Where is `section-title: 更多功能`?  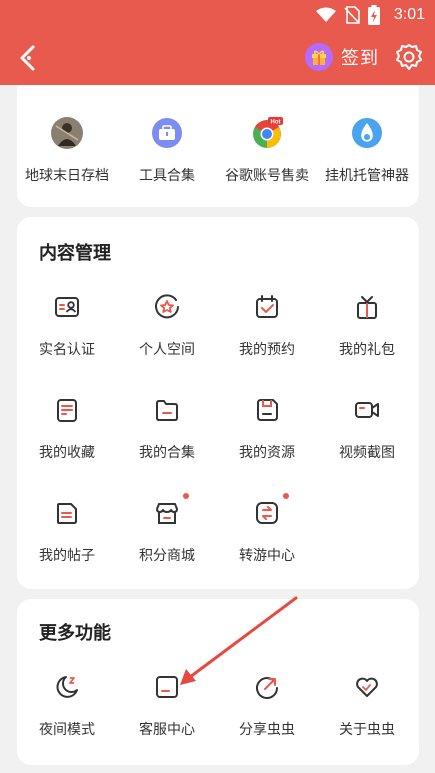 section-title: 更多功能 is located at coordinates (75, 633).